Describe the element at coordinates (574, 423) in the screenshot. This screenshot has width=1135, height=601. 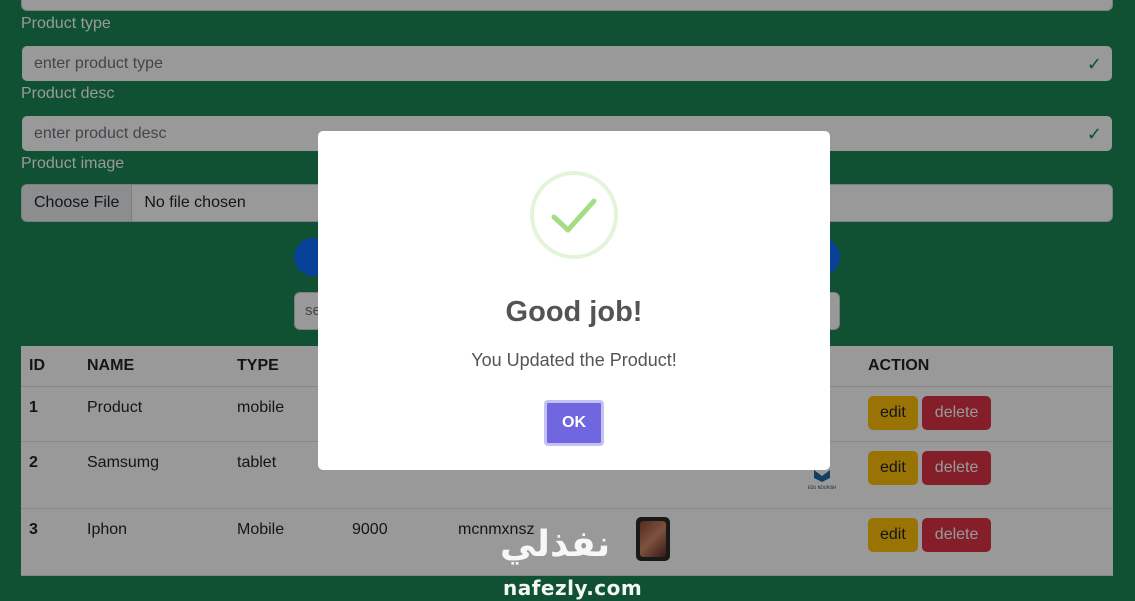
I see `ok-button: OK` at that location.